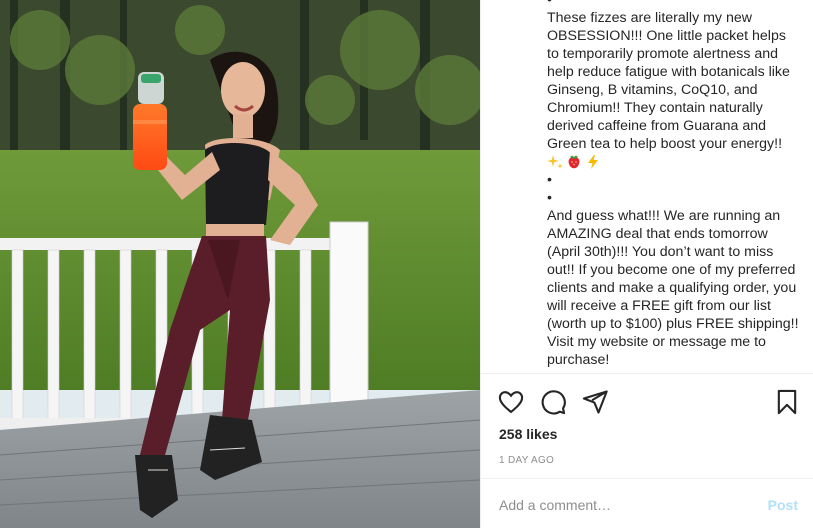 This screenshot has height=528, width=813. I want to click on post-comment-button: Post, so click(783, 505).